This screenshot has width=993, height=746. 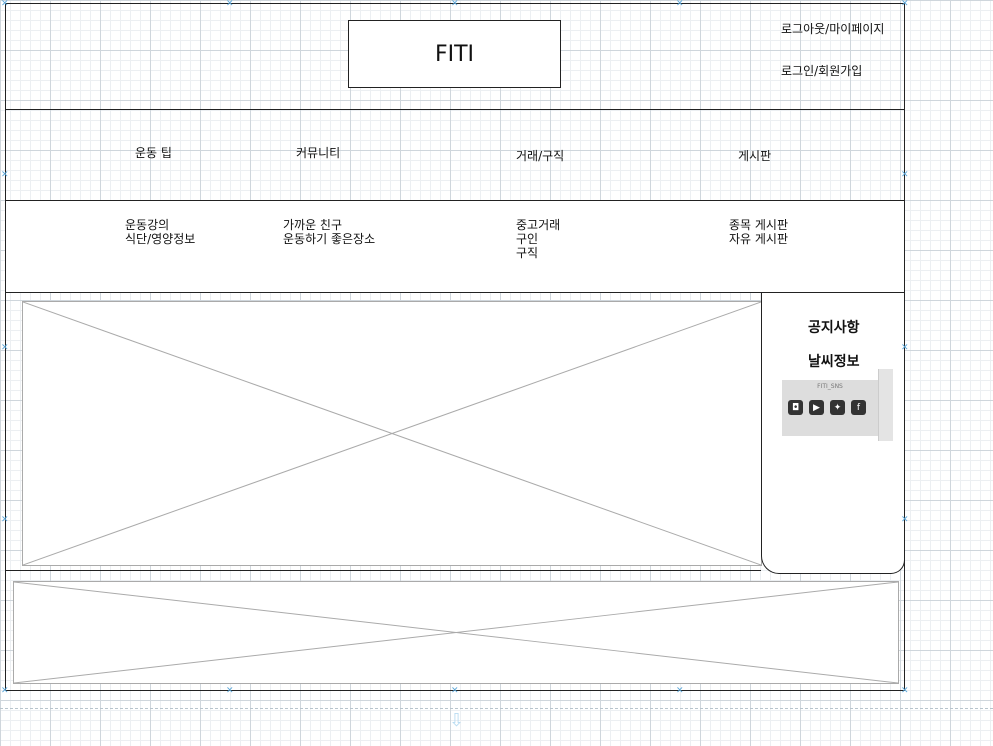 I want to click on submenu-hiring: 구인, so click(x=527, y=239).